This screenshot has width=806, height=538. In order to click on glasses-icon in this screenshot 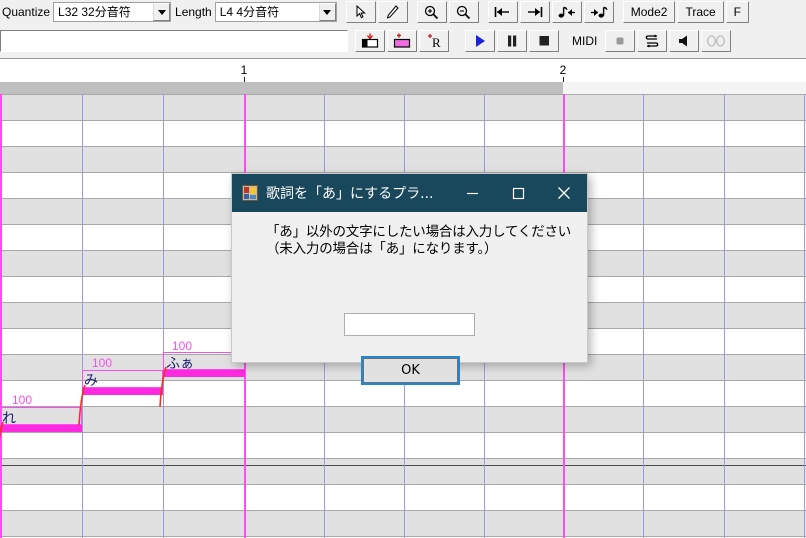, I will do `click(716, 41)`.